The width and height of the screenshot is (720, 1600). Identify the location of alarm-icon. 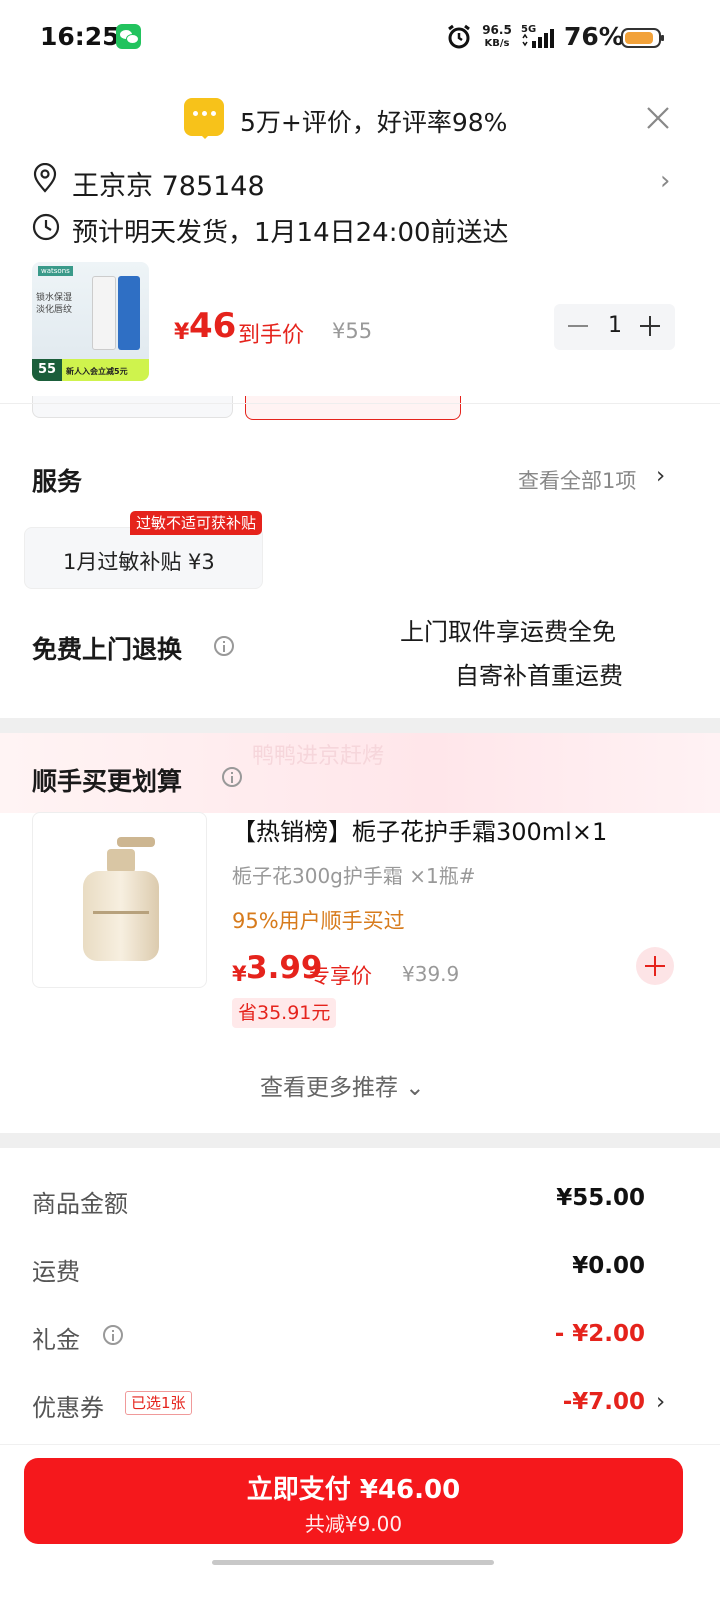
(459, 36).